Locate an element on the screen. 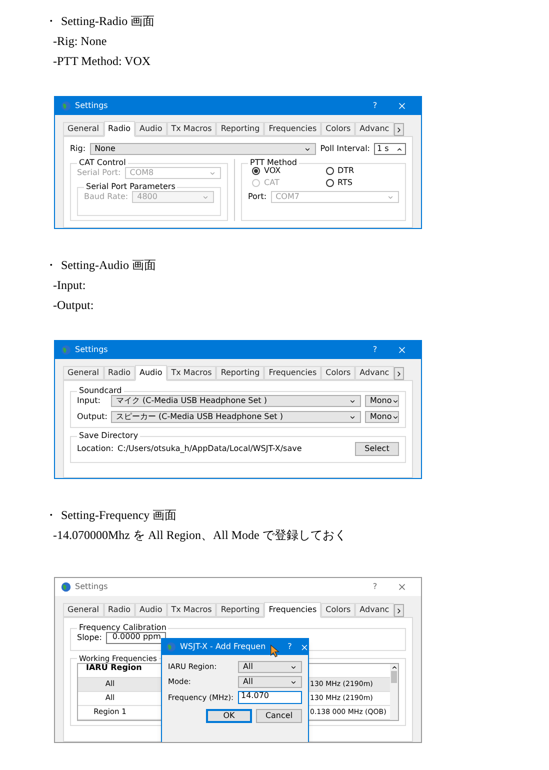 The image size is (549, 770). group-title: CAT Control is located at coordinates (102, 163).